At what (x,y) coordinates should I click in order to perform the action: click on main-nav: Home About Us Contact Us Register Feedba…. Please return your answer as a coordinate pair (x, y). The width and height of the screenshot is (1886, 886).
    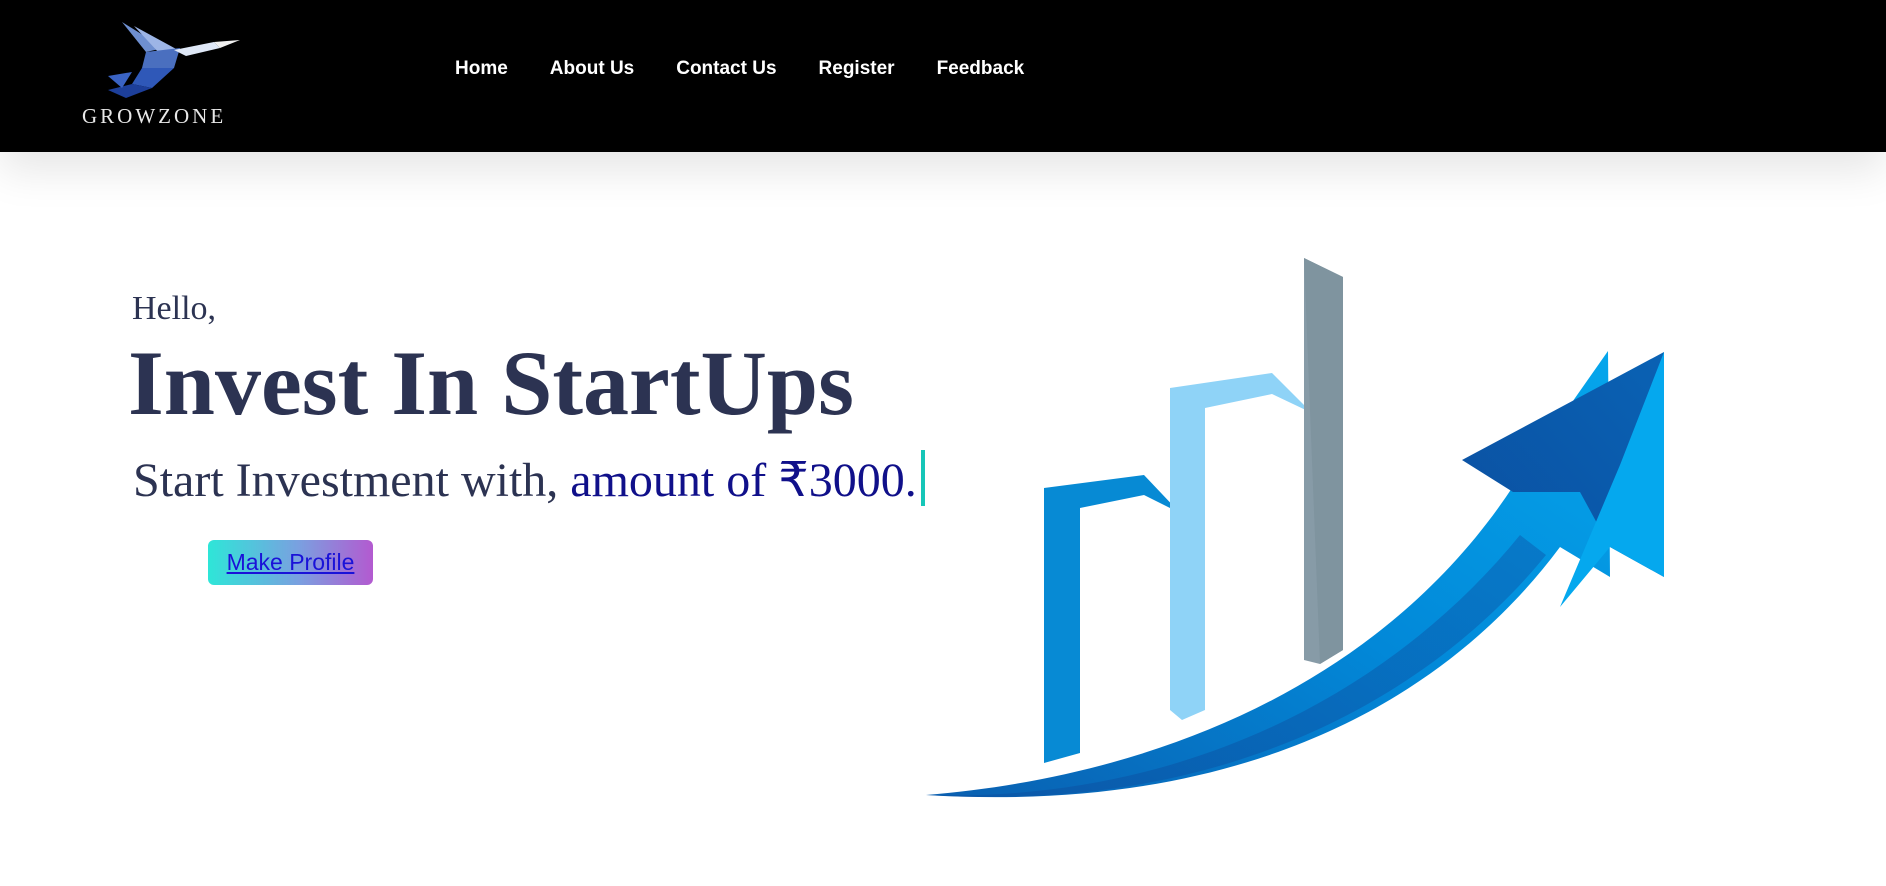
    Looking at the image, I should click on (760, 69).